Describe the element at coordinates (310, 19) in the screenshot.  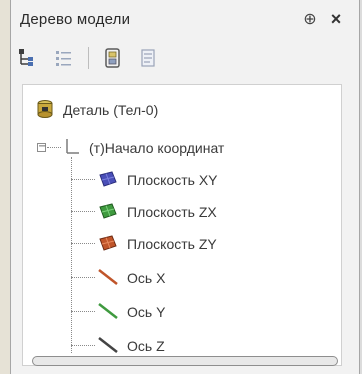
I see `pin-icon: ⊕` at that location.